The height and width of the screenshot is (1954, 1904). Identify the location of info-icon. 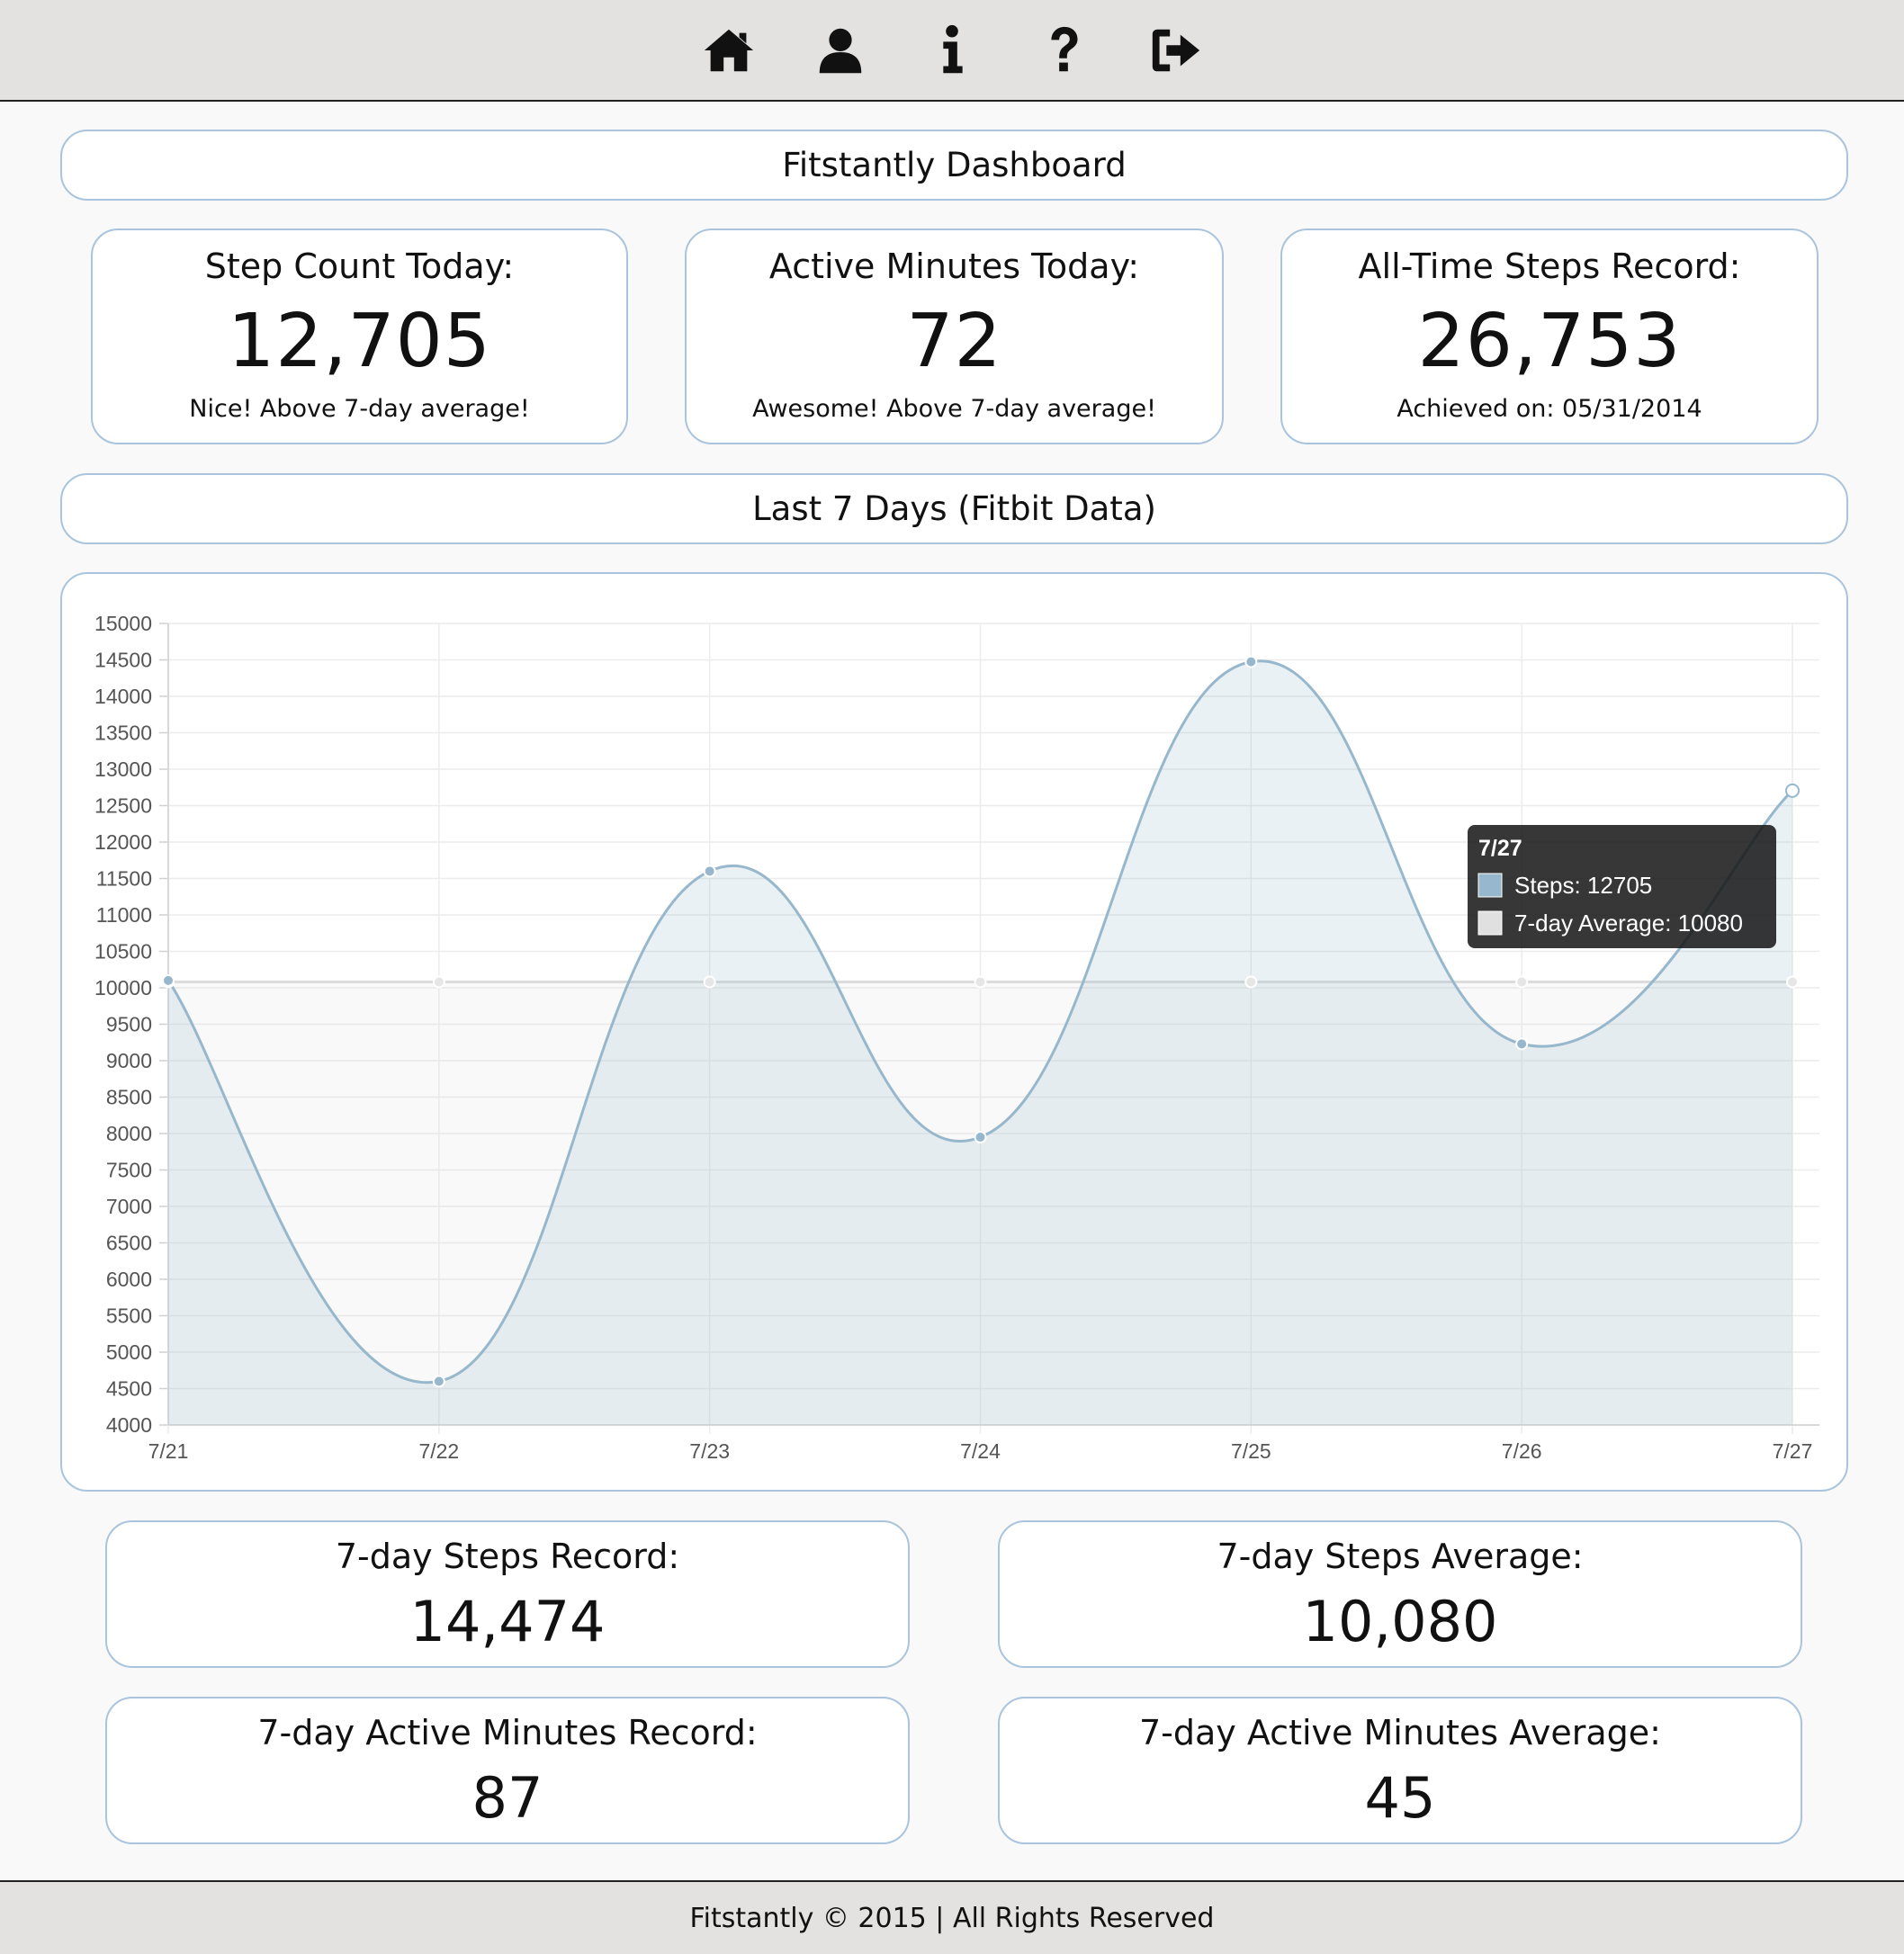
(952, 50).